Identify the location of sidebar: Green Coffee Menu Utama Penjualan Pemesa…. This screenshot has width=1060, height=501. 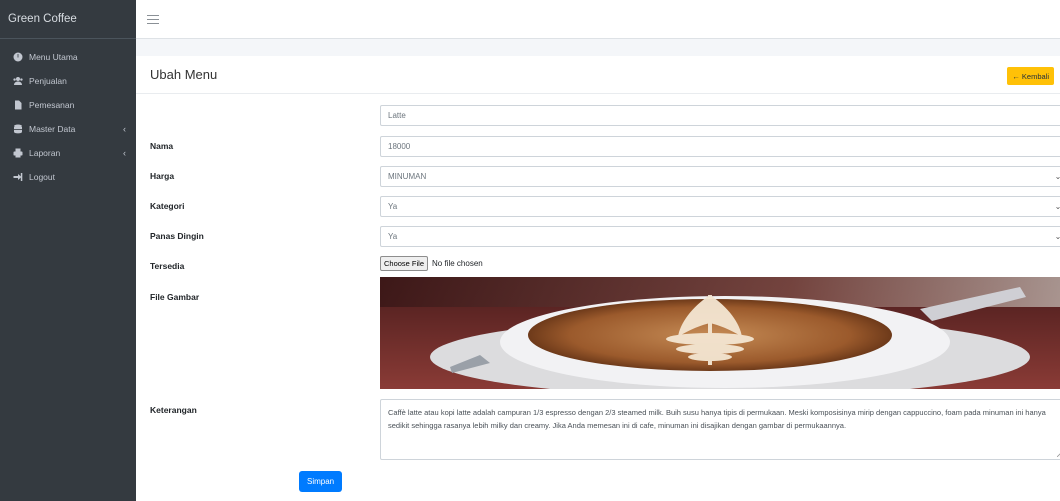
(68, 250).